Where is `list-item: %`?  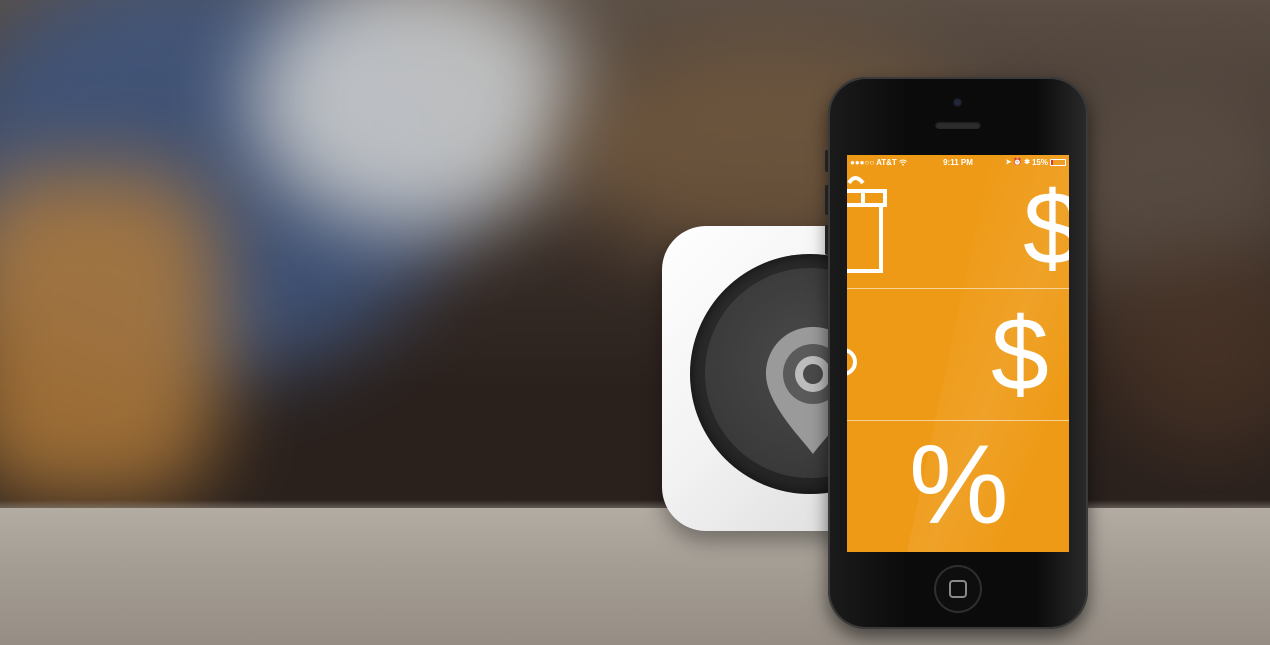 list-item: % is located at coordinates (958, 486).